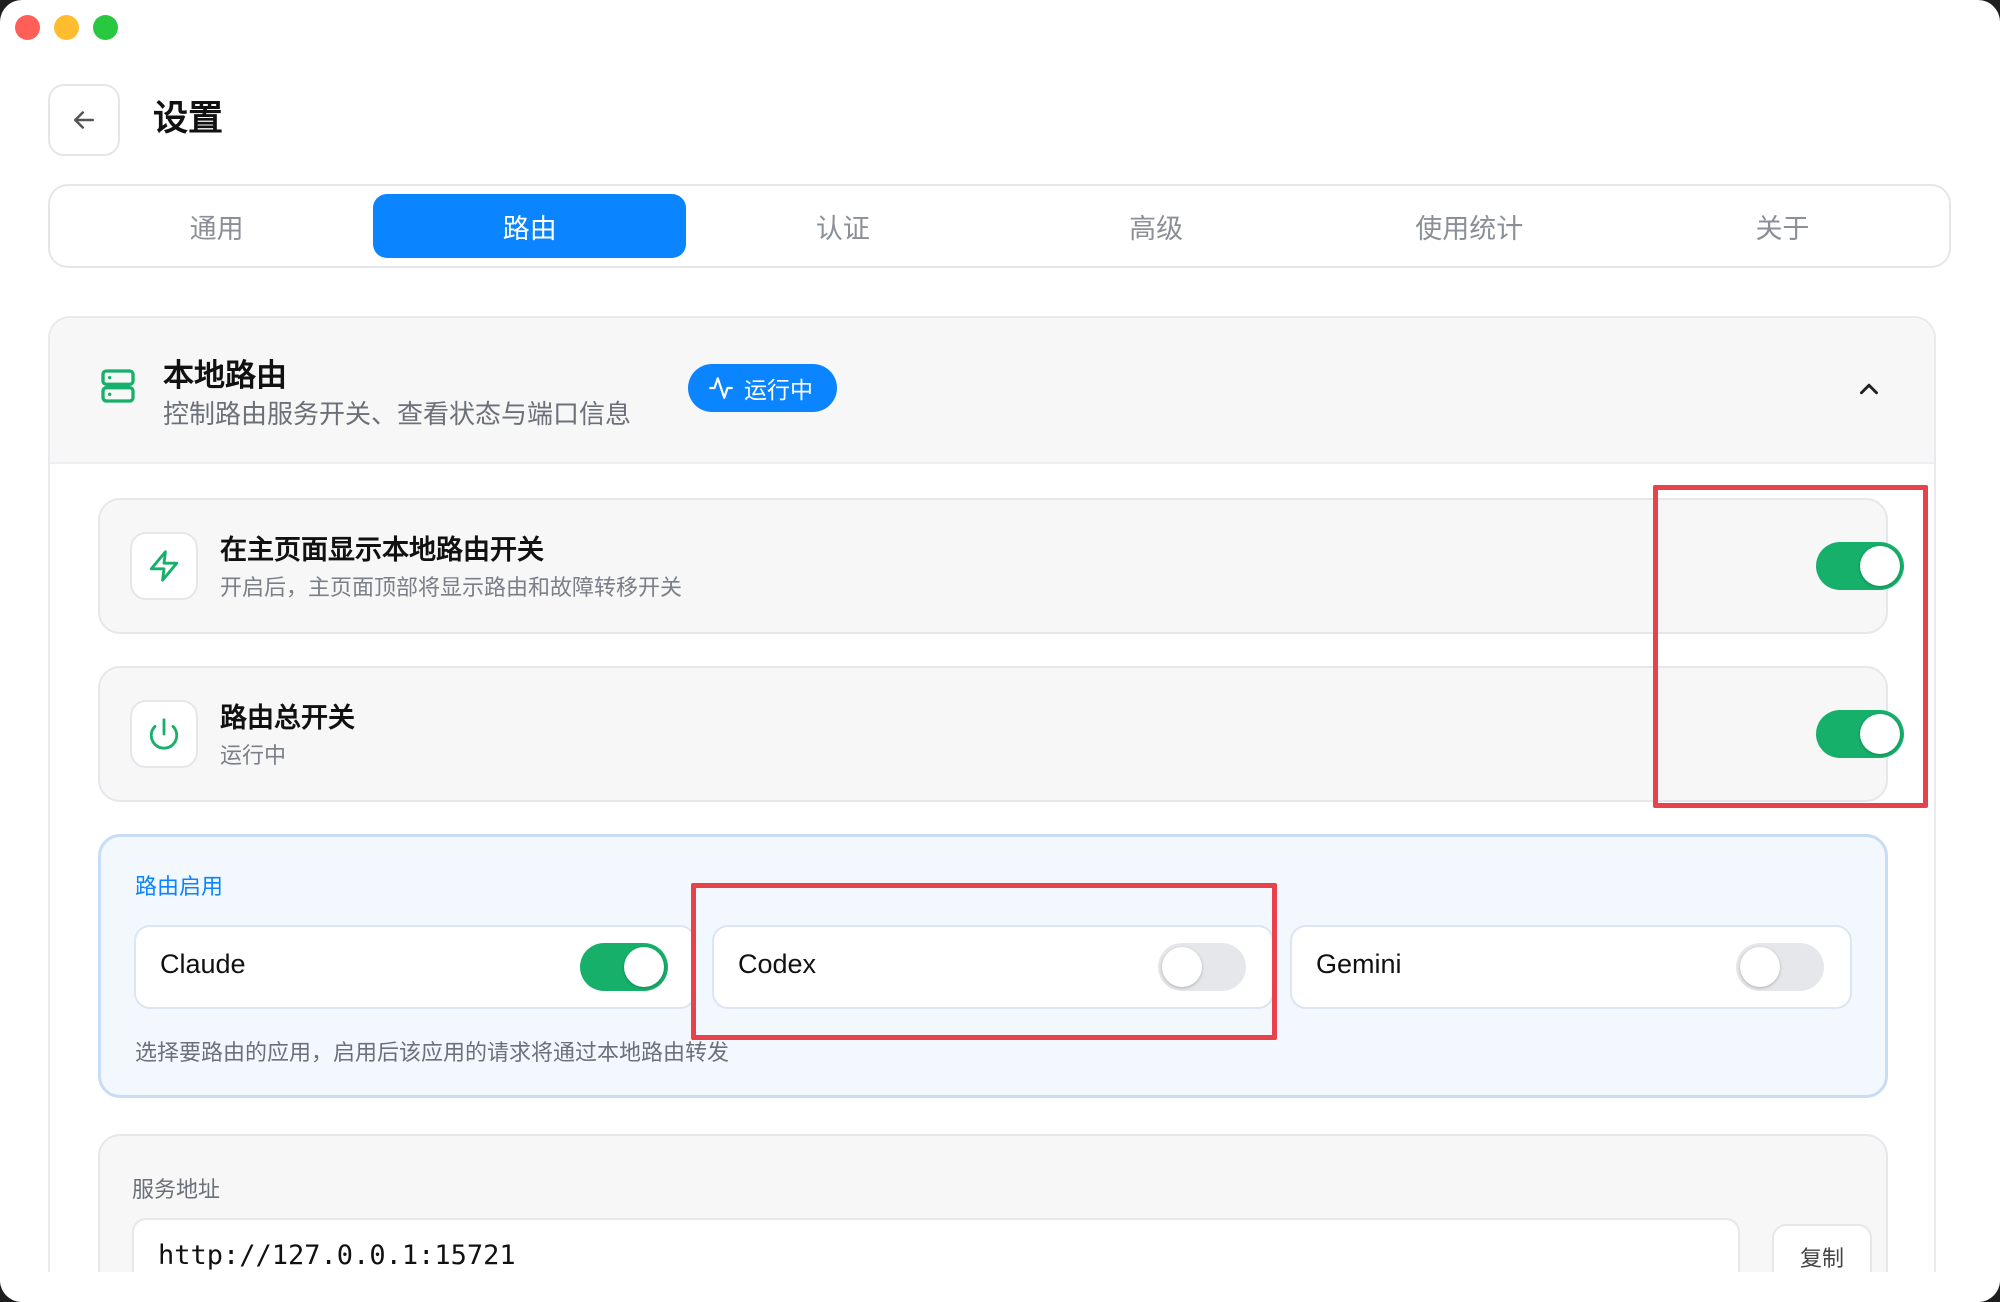 Image resolution: width=2000 pixels, height=1302 pixels. What do you see at coordinates (337, 1255) in the screenshot?
I see `service-address-value: http://127.0.0.1:15721` at bounding box center [337, 1255].